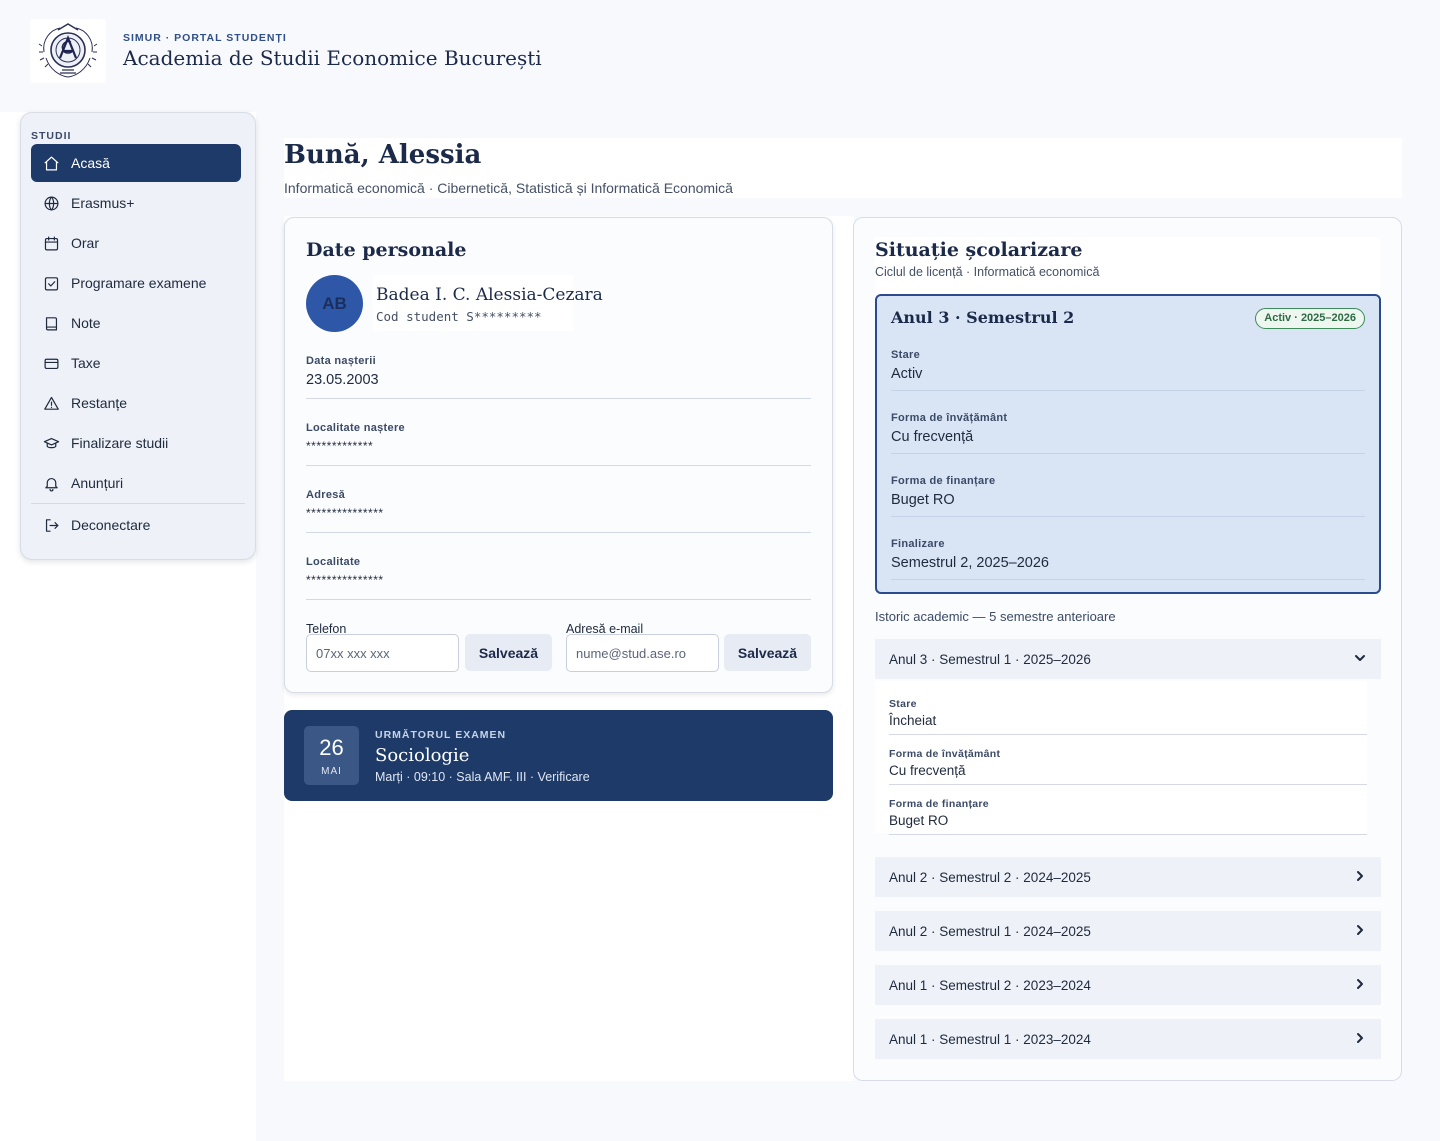 This screenshot has height=1141, width=1440. What do you see at coordinates (51, 483) in the screenshot?
I see `bell-icon` at bounding box center [51, 483].